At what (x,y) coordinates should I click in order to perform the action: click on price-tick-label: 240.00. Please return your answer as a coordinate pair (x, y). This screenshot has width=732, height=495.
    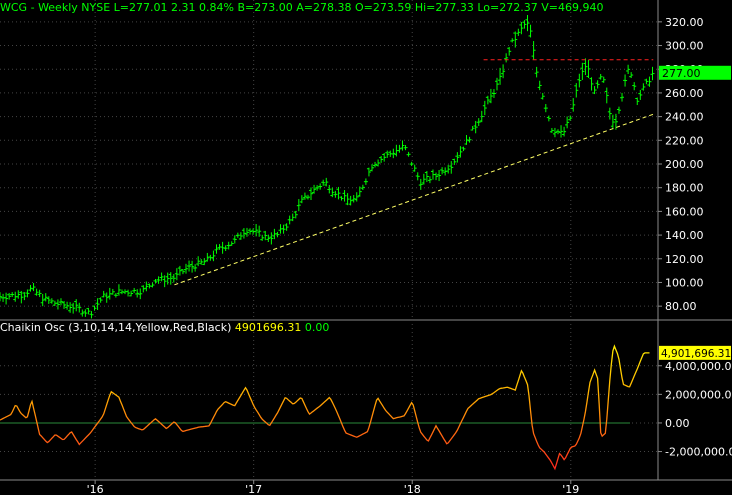
    Looking at the image, I should click on (684, 117).